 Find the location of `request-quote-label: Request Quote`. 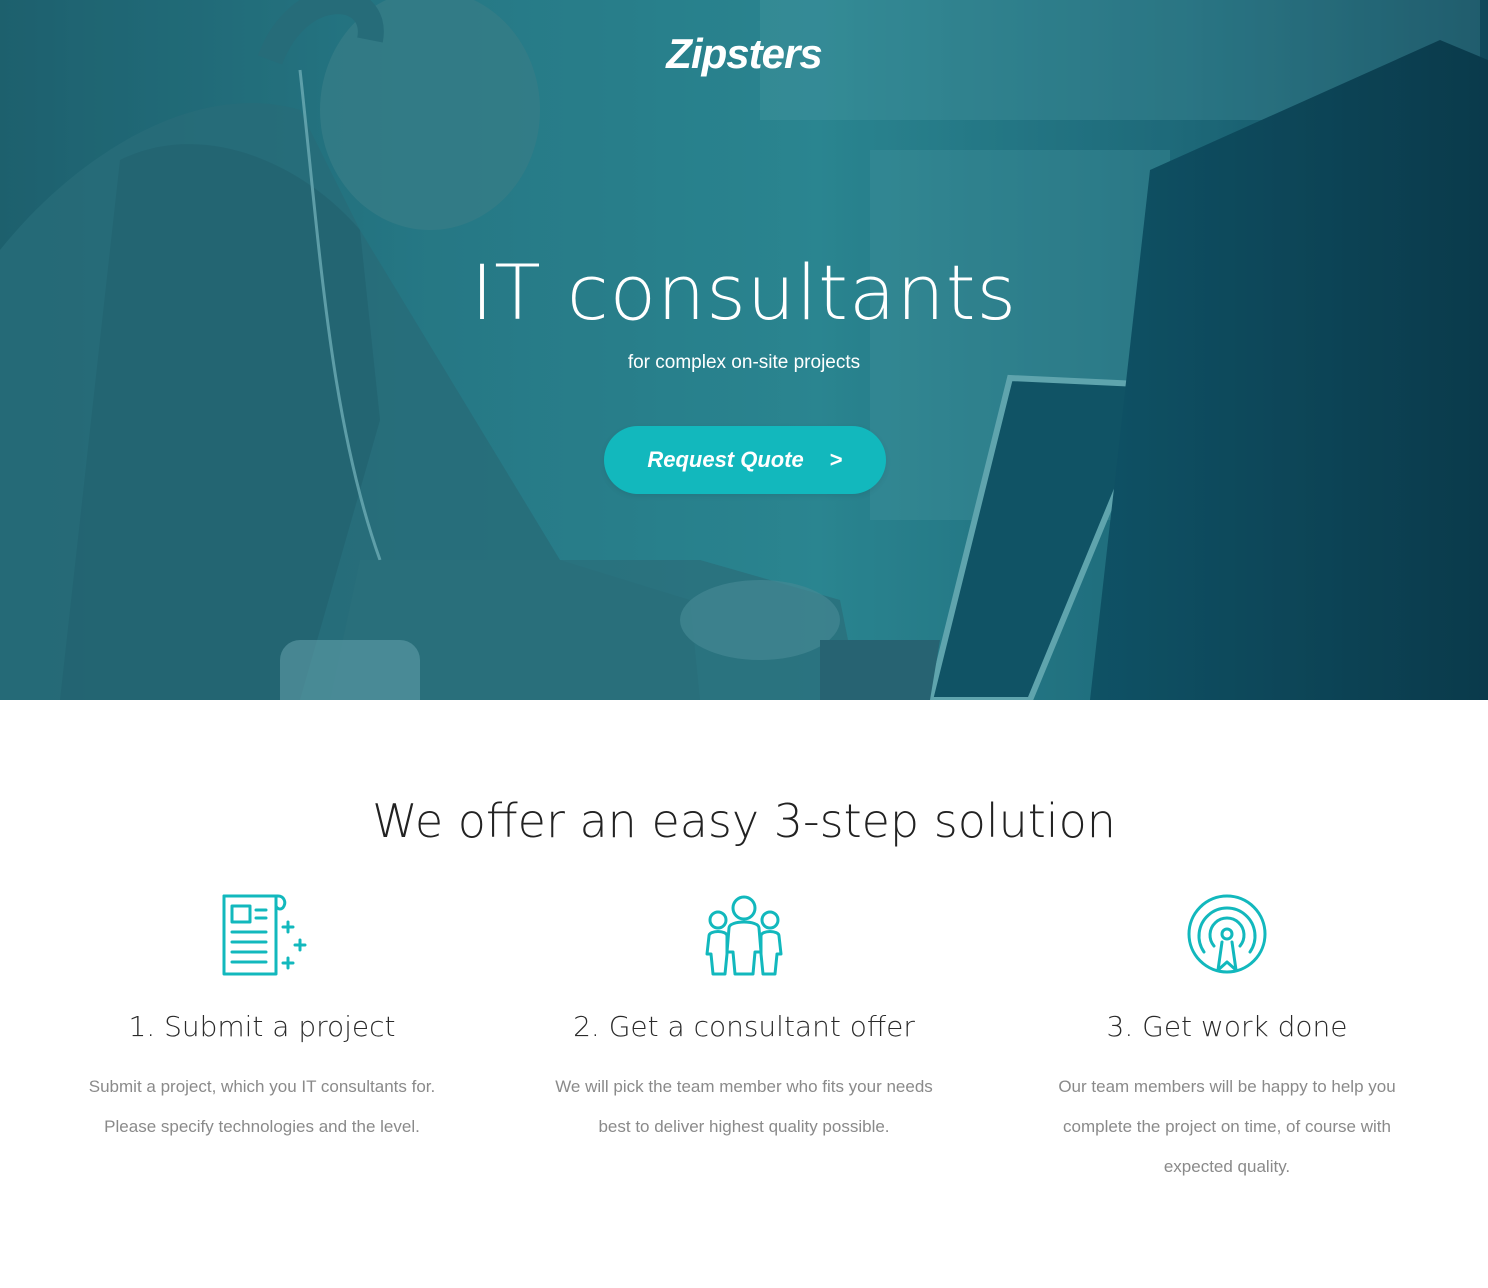

request-quote-label: Request Quote is located at coordinates (725, 459).